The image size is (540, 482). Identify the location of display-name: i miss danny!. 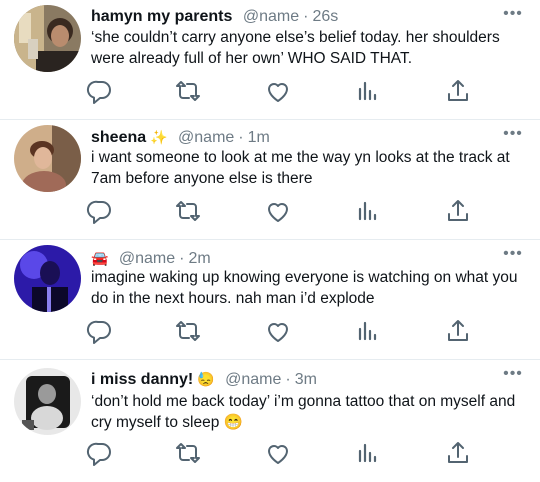
(142, 379).